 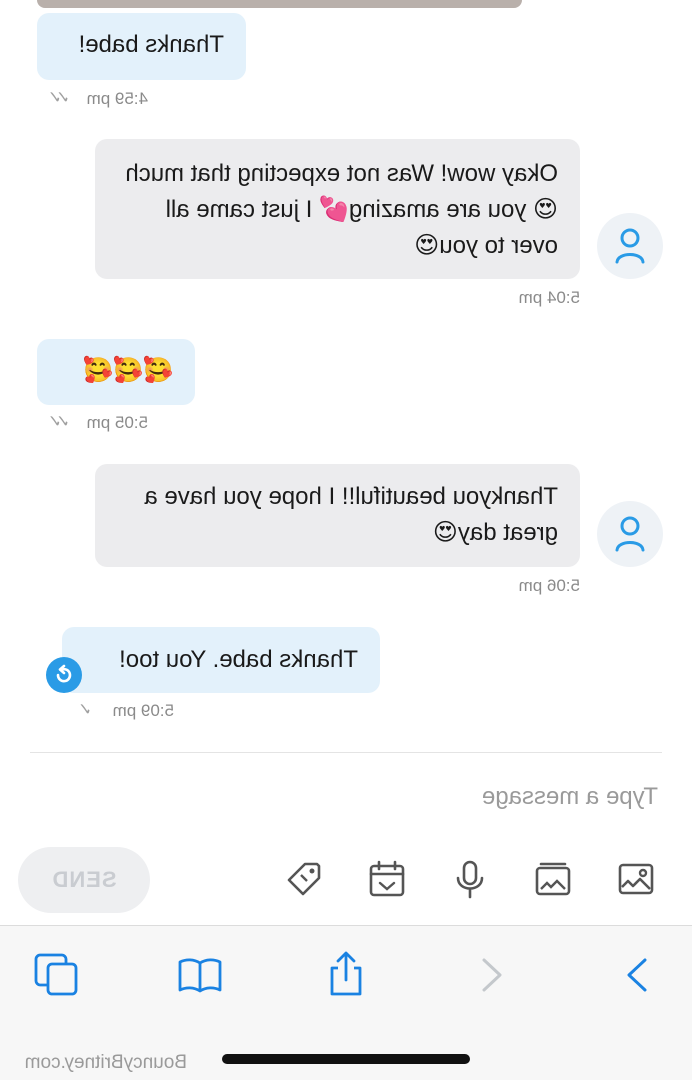 I want to click on message-time: 5:06 pm, so click(x=549, y=585).